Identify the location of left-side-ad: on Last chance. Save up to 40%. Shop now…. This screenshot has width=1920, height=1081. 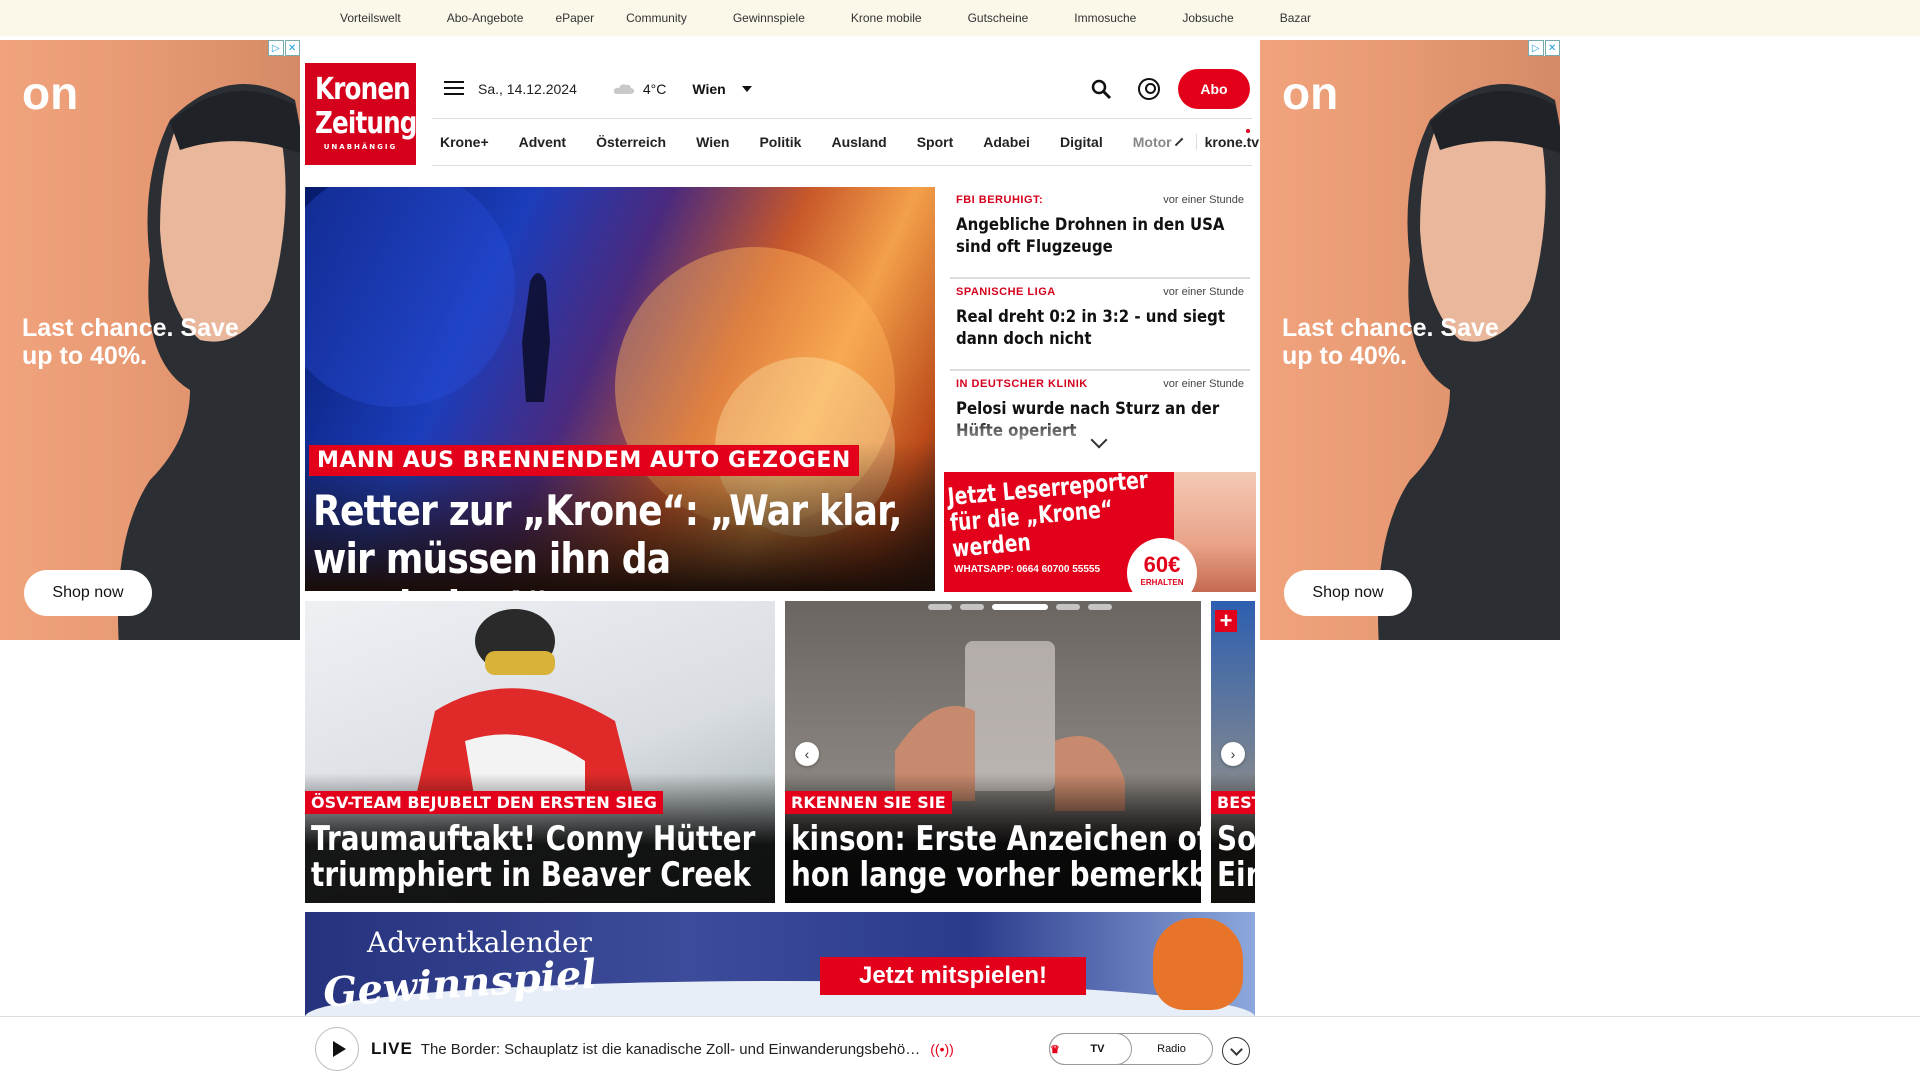
(150, 340).